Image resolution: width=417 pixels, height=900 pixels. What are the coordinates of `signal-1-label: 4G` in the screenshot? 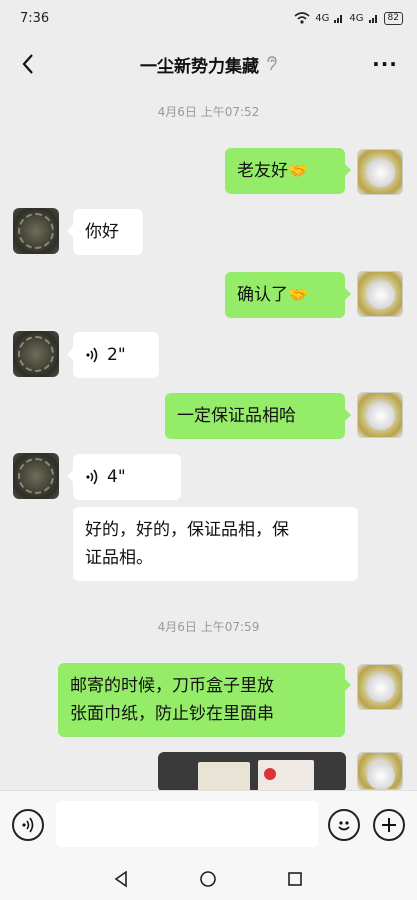 It's located at (322, 18).